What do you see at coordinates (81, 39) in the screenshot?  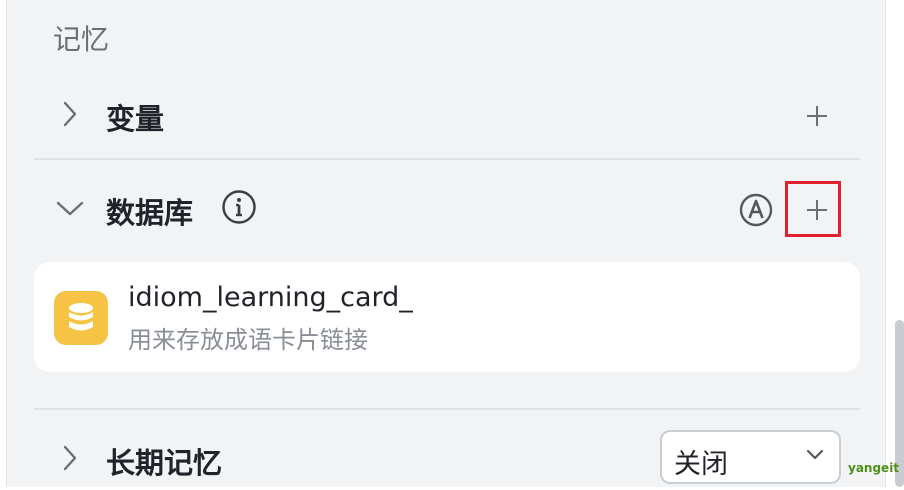 I see `section-title: 记忆` at bounding box center [81, 39].